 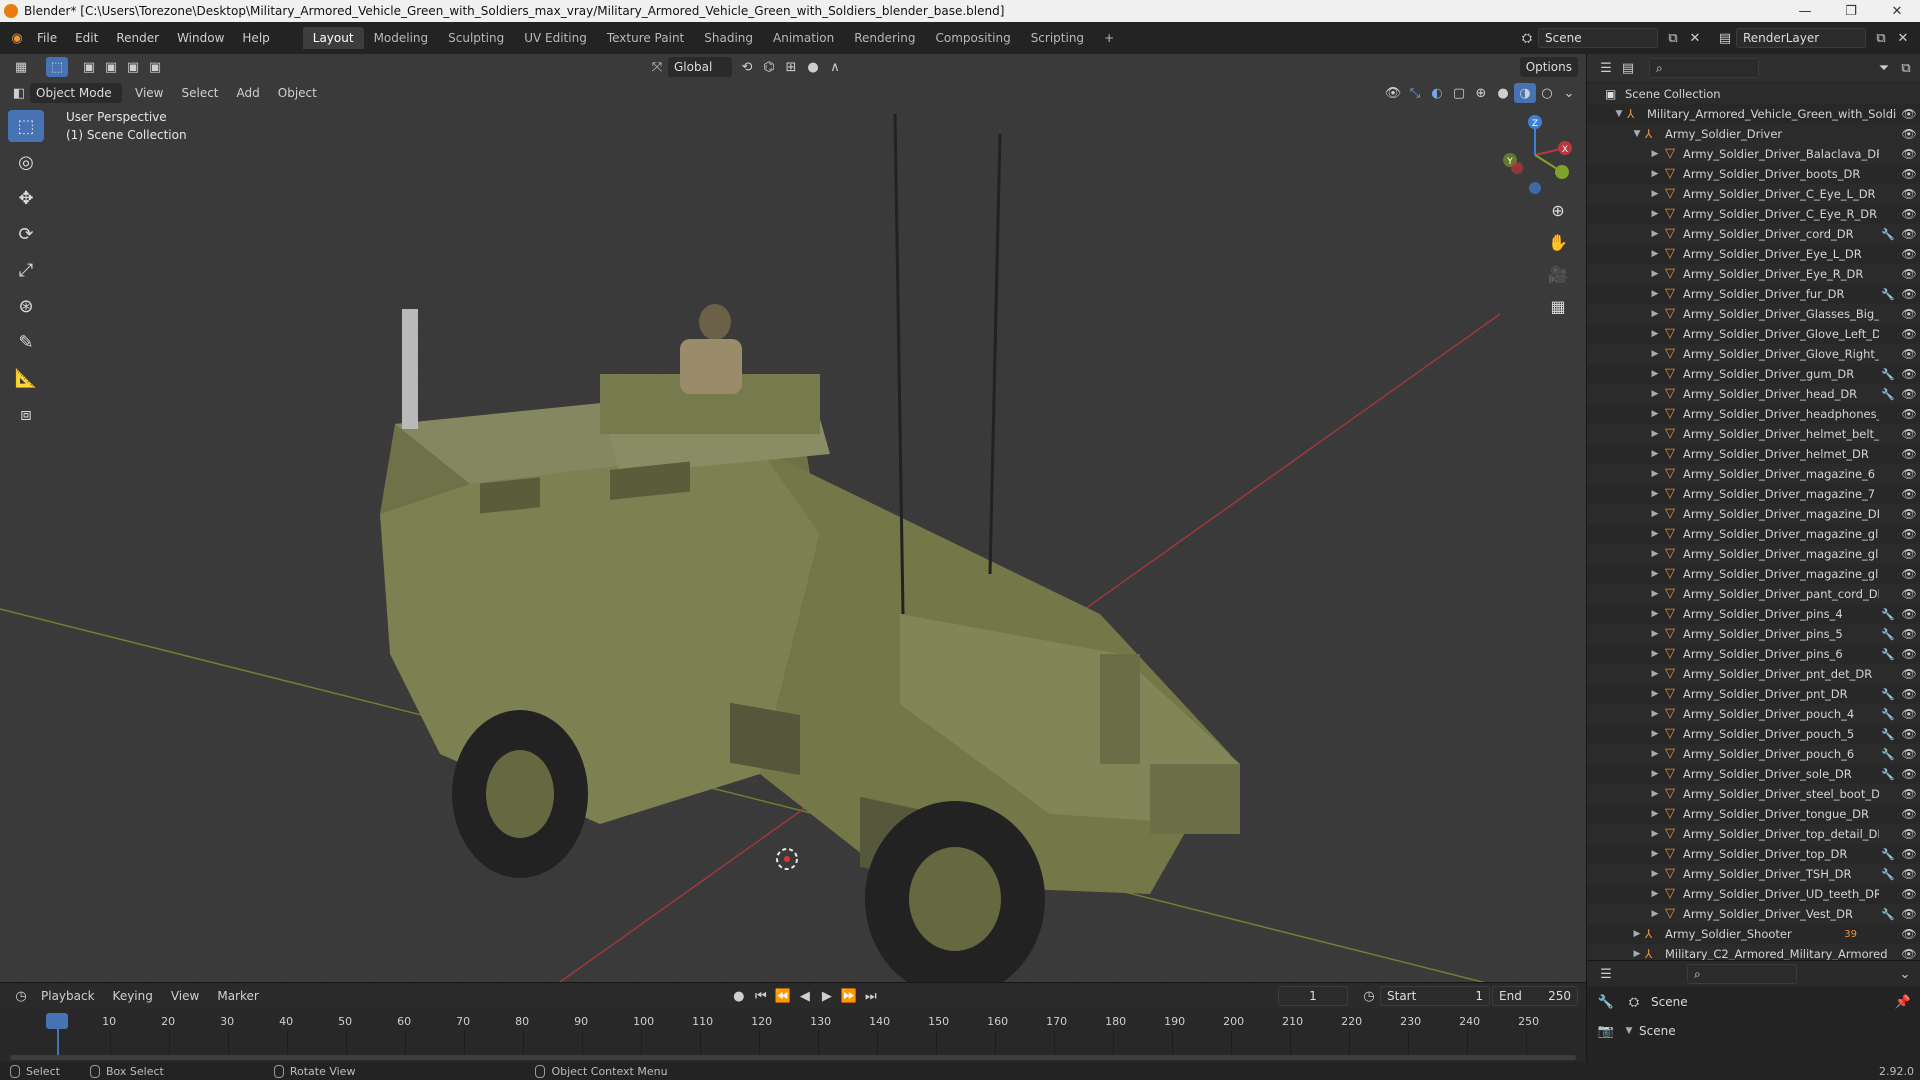 I want to click on options-dropdown: Options, so click(x=1548, y=67).